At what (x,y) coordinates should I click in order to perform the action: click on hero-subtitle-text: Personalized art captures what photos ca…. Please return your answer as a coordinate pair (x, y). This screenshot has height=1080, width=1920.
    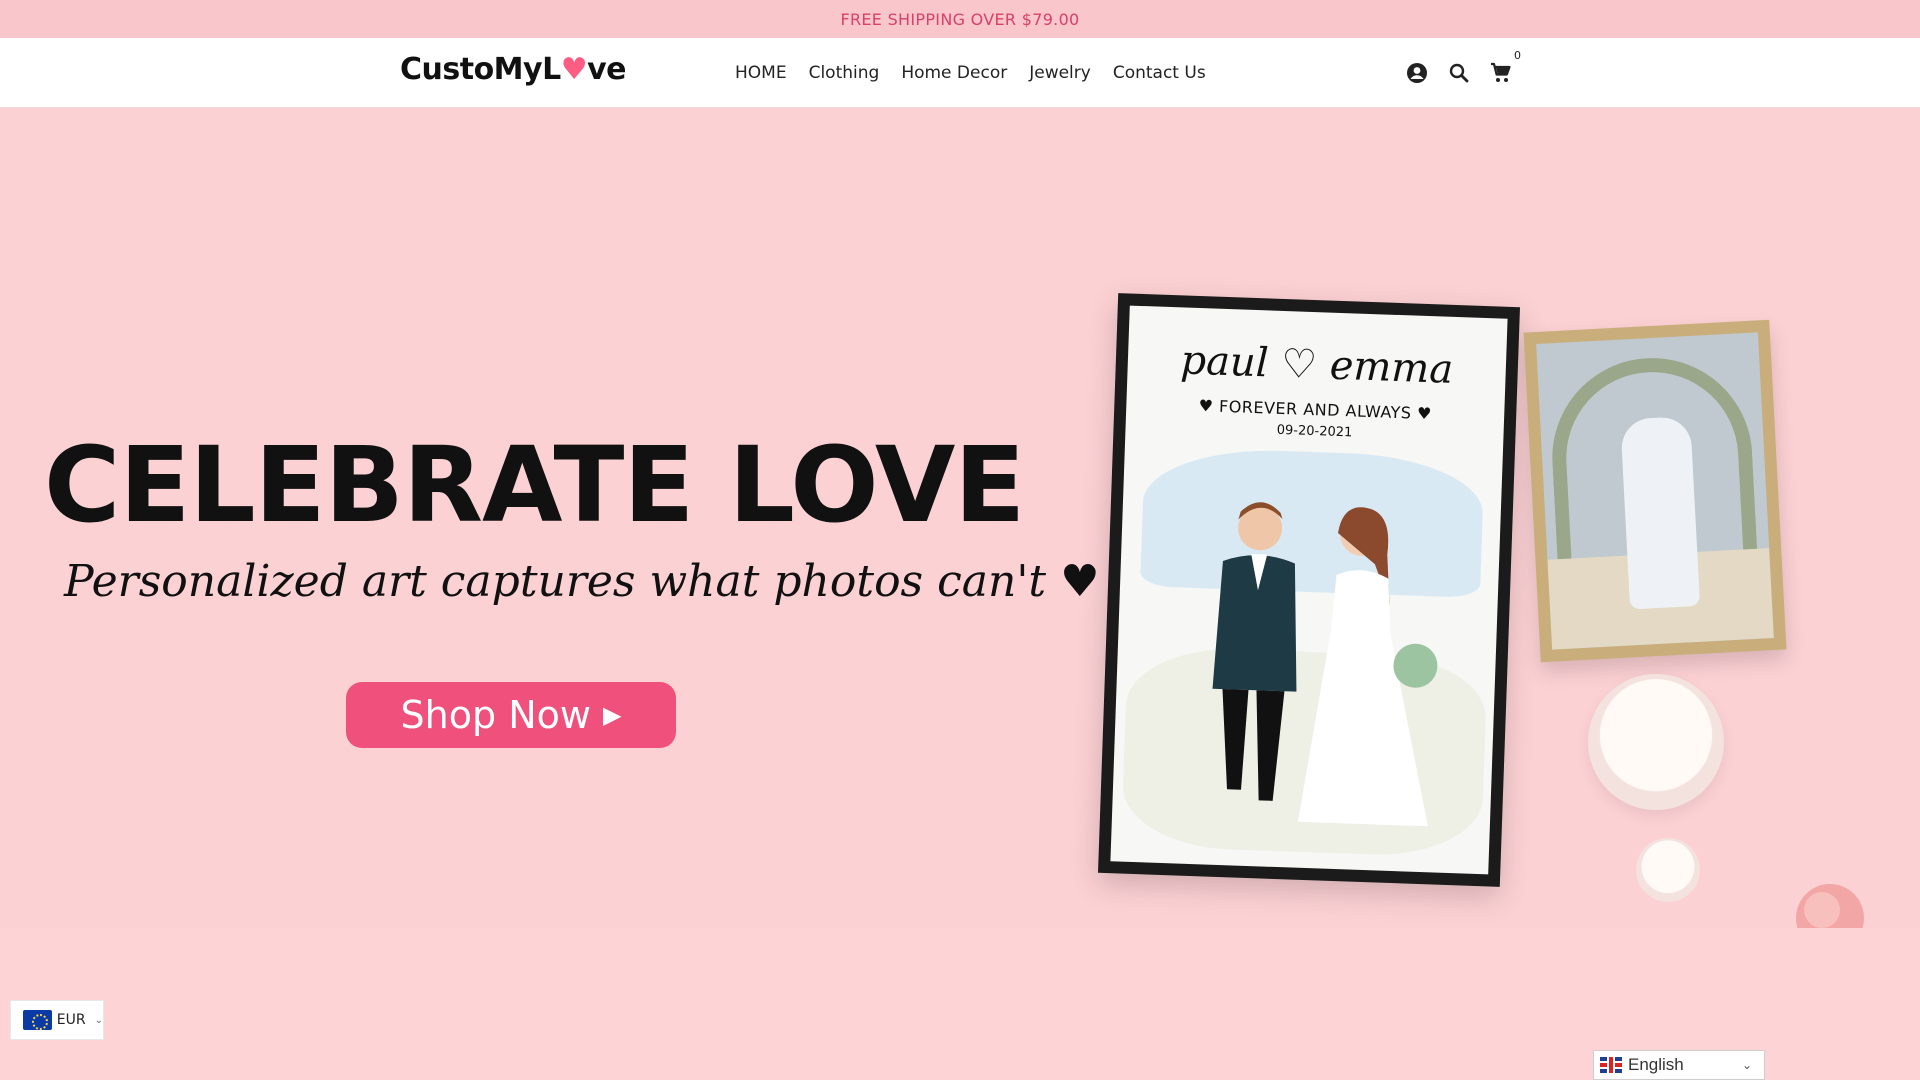
    Looking at the image, I should click on (555, 581).